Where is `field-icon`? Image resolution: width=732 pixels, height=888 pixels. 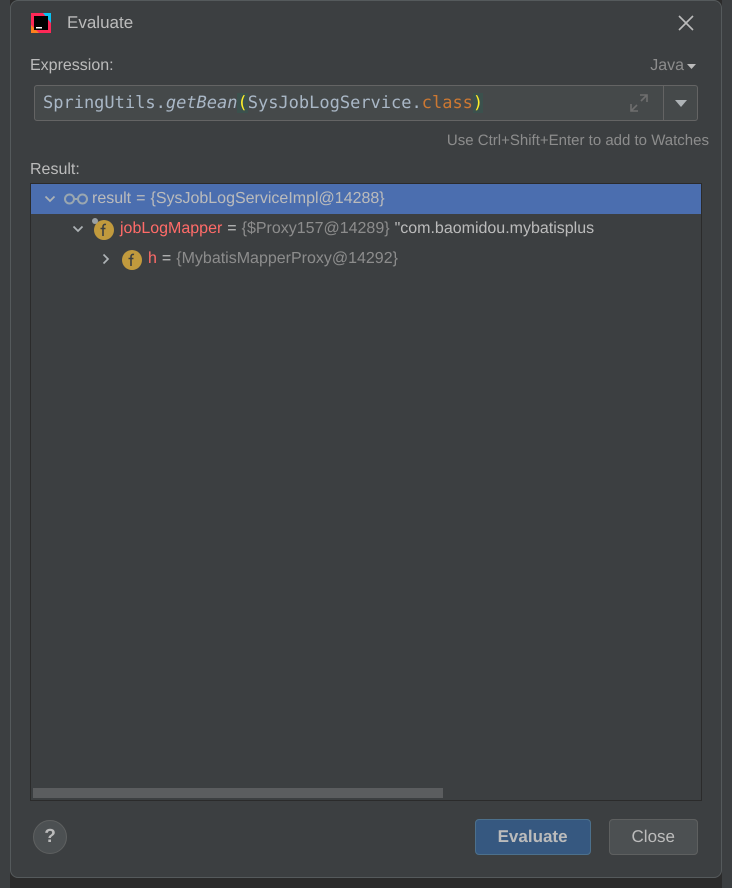
field-icon is located at coordinates (131, 259).